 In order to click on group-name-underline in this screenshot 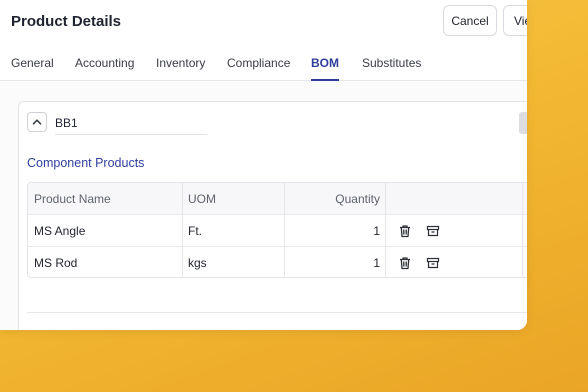, I will do `click(131, 134)`.